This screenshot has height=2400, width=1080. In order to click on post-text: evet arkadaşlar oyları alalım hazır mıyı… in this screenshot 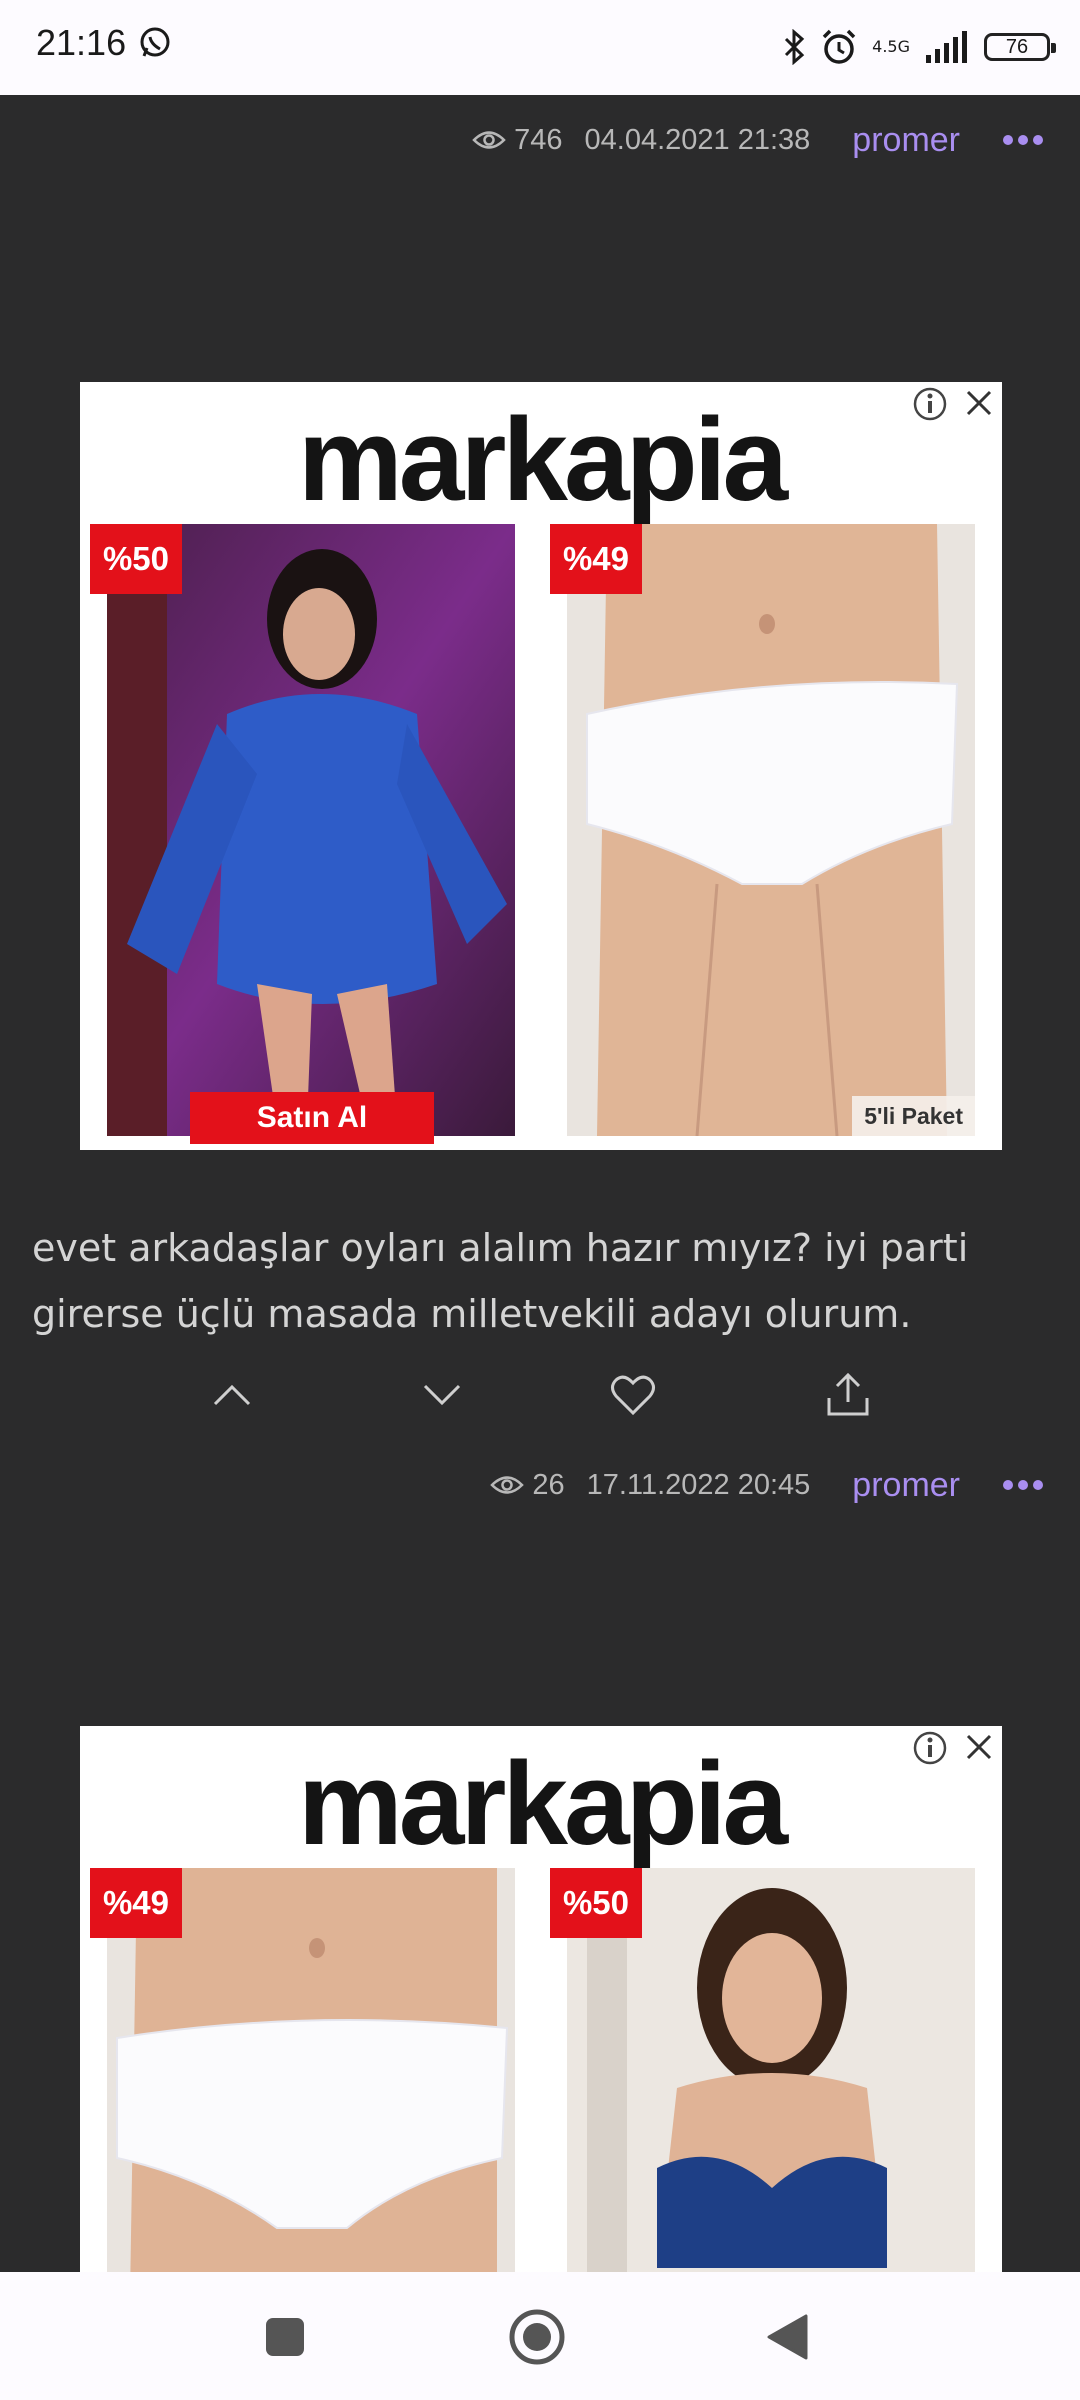, I will do `click(500, 1281)`.